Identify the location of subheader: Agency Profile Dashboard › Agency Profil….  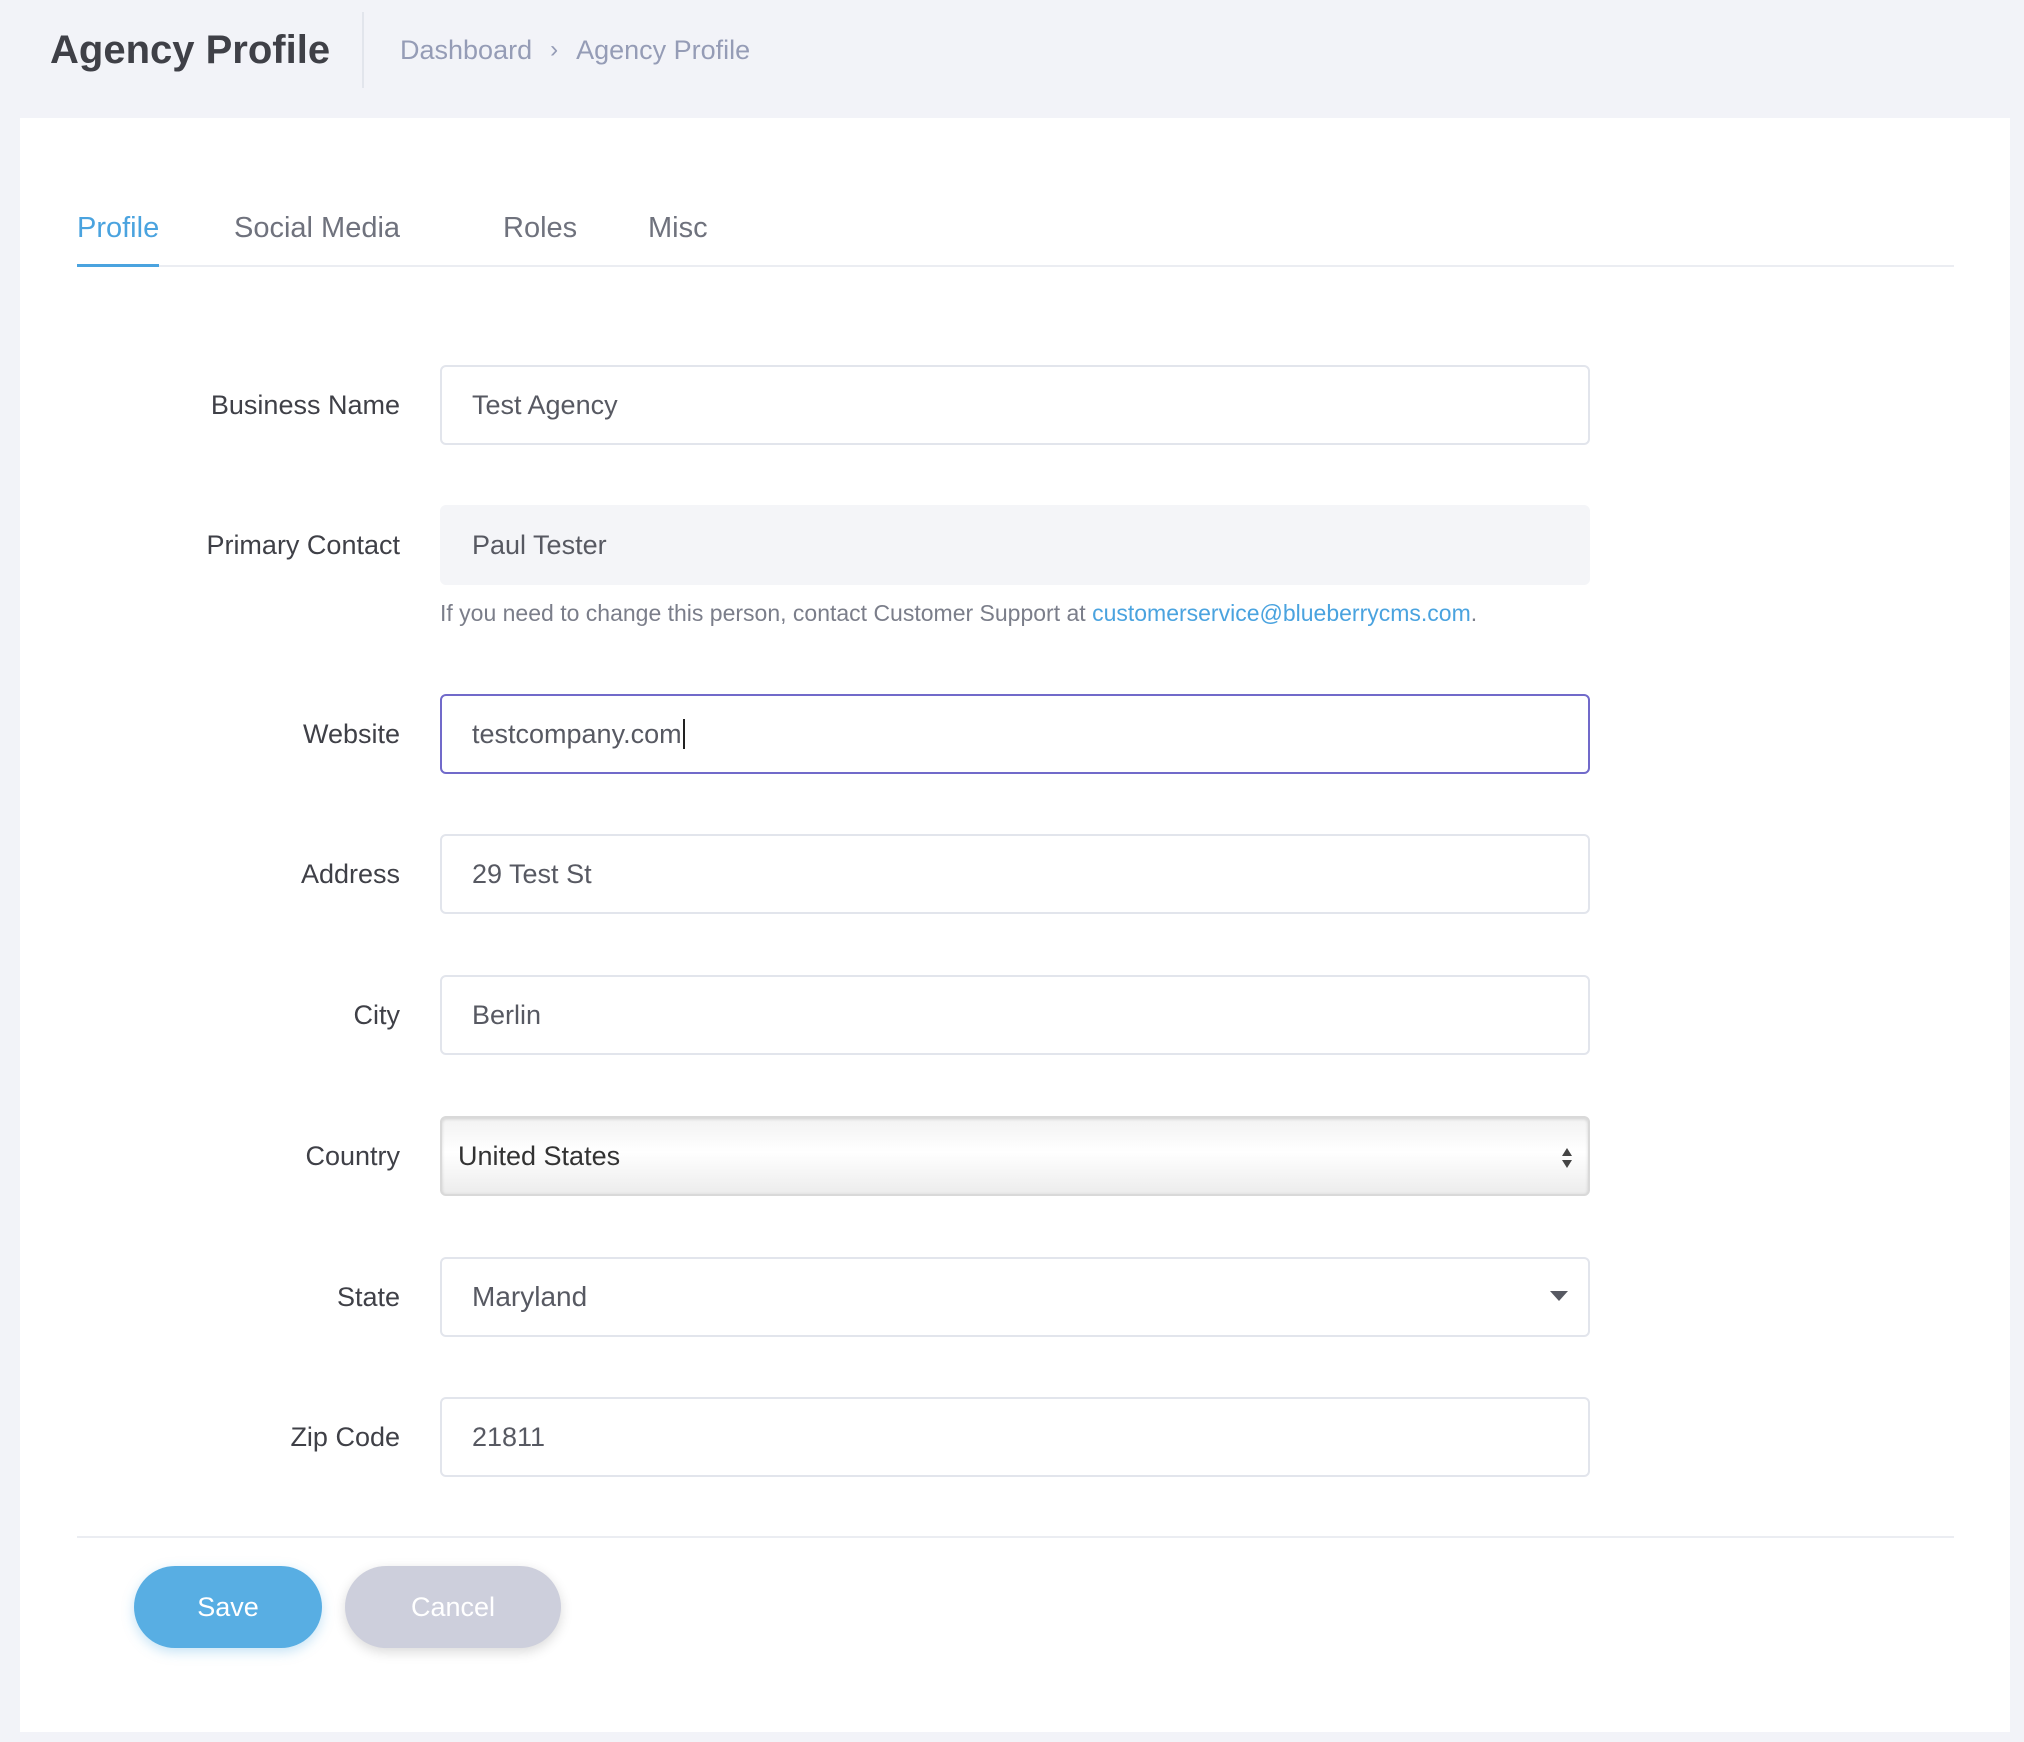
(1012, 59).